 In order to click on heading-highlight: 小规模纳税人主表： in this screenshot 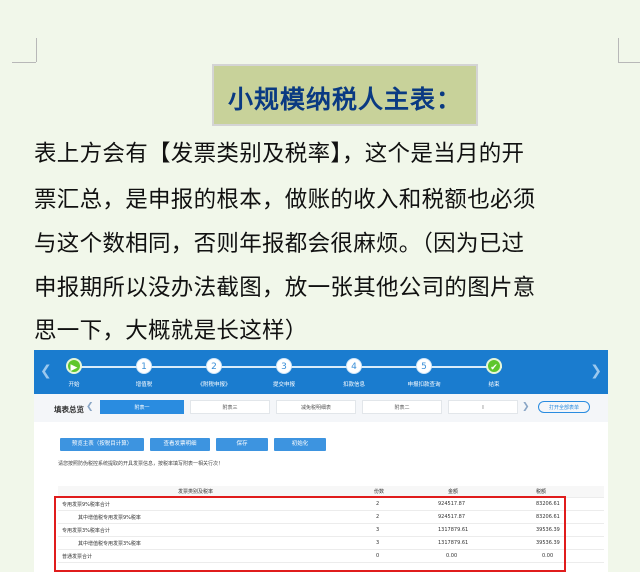, I will do `click(345, 95)`.